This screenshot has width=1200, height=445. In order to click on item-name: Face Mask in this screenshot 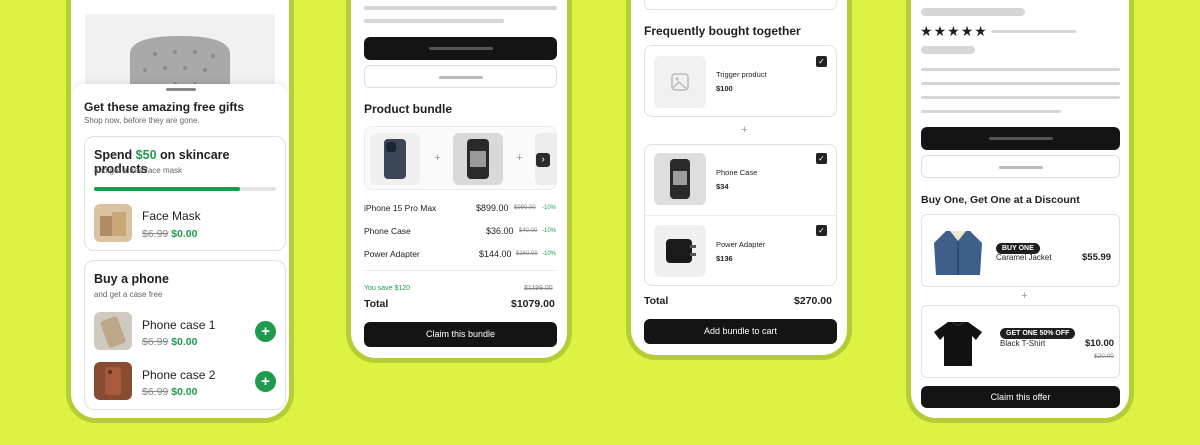, I will do `click(171, 216)`.